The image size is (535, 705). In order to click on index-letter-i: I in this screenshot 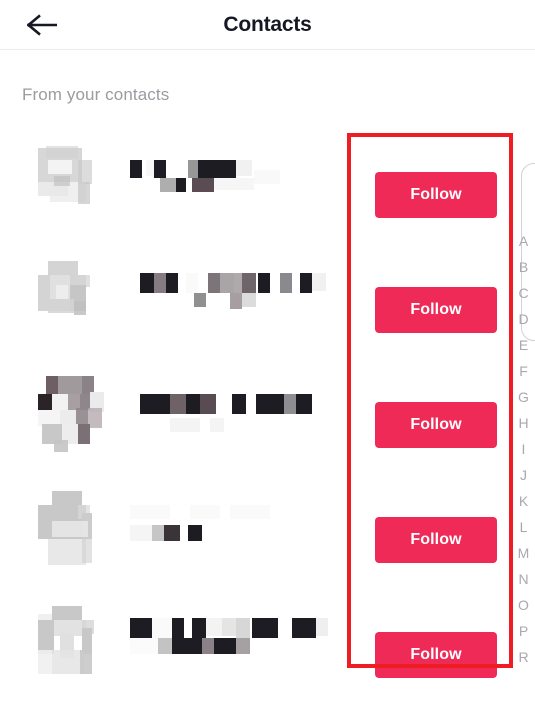, I will do `click(523, 449)`.